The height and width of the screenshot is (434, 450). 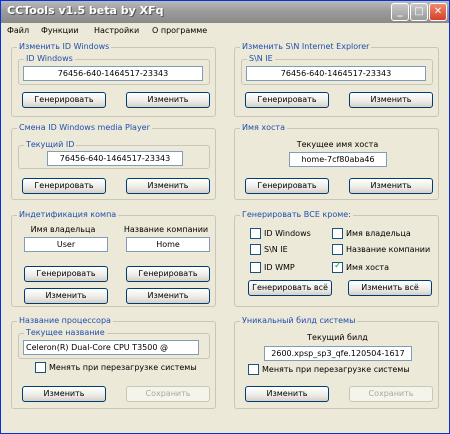 What do you see at coordinates (338, 353) in the screenshot?
I see `build-input: 2600.xpsp_sp3_qfe.120504-1617` at bounding box center [338, 353].